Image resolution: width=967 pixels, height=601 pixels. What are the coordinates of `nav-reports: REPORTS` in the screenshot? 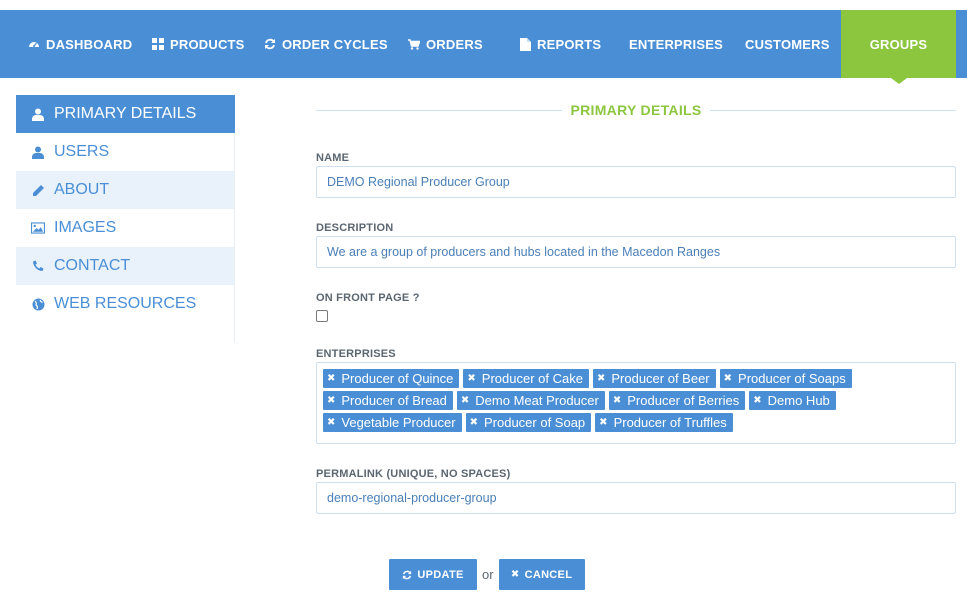 It's located at (560, 44).